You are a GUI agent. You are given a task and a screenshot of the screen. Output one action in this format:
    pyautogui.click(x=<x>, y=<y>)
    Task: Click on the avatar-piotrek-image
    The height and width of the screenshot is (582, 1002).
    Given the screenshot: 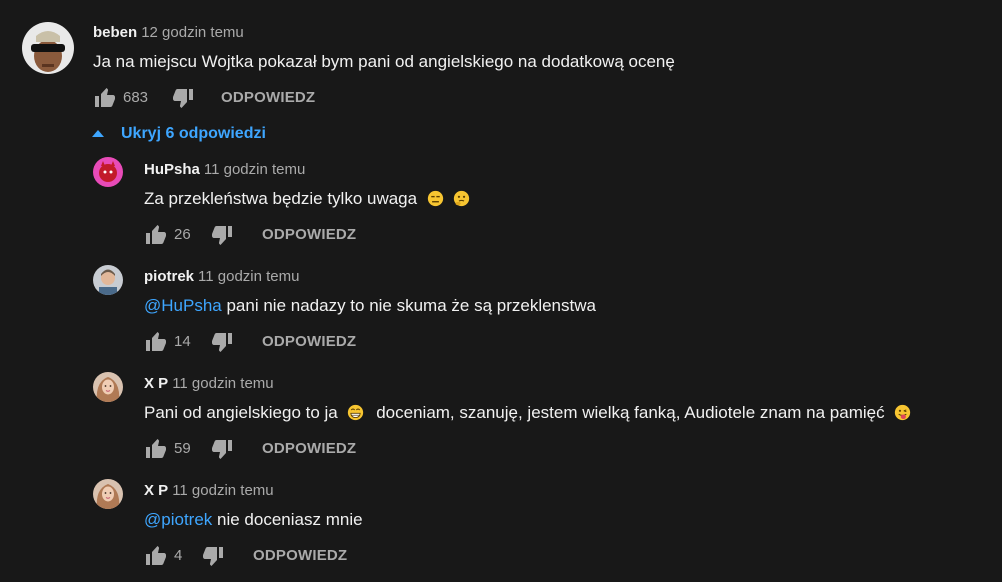 What is the action you would take?
    pyautogui.click(x=108, y=280)
    